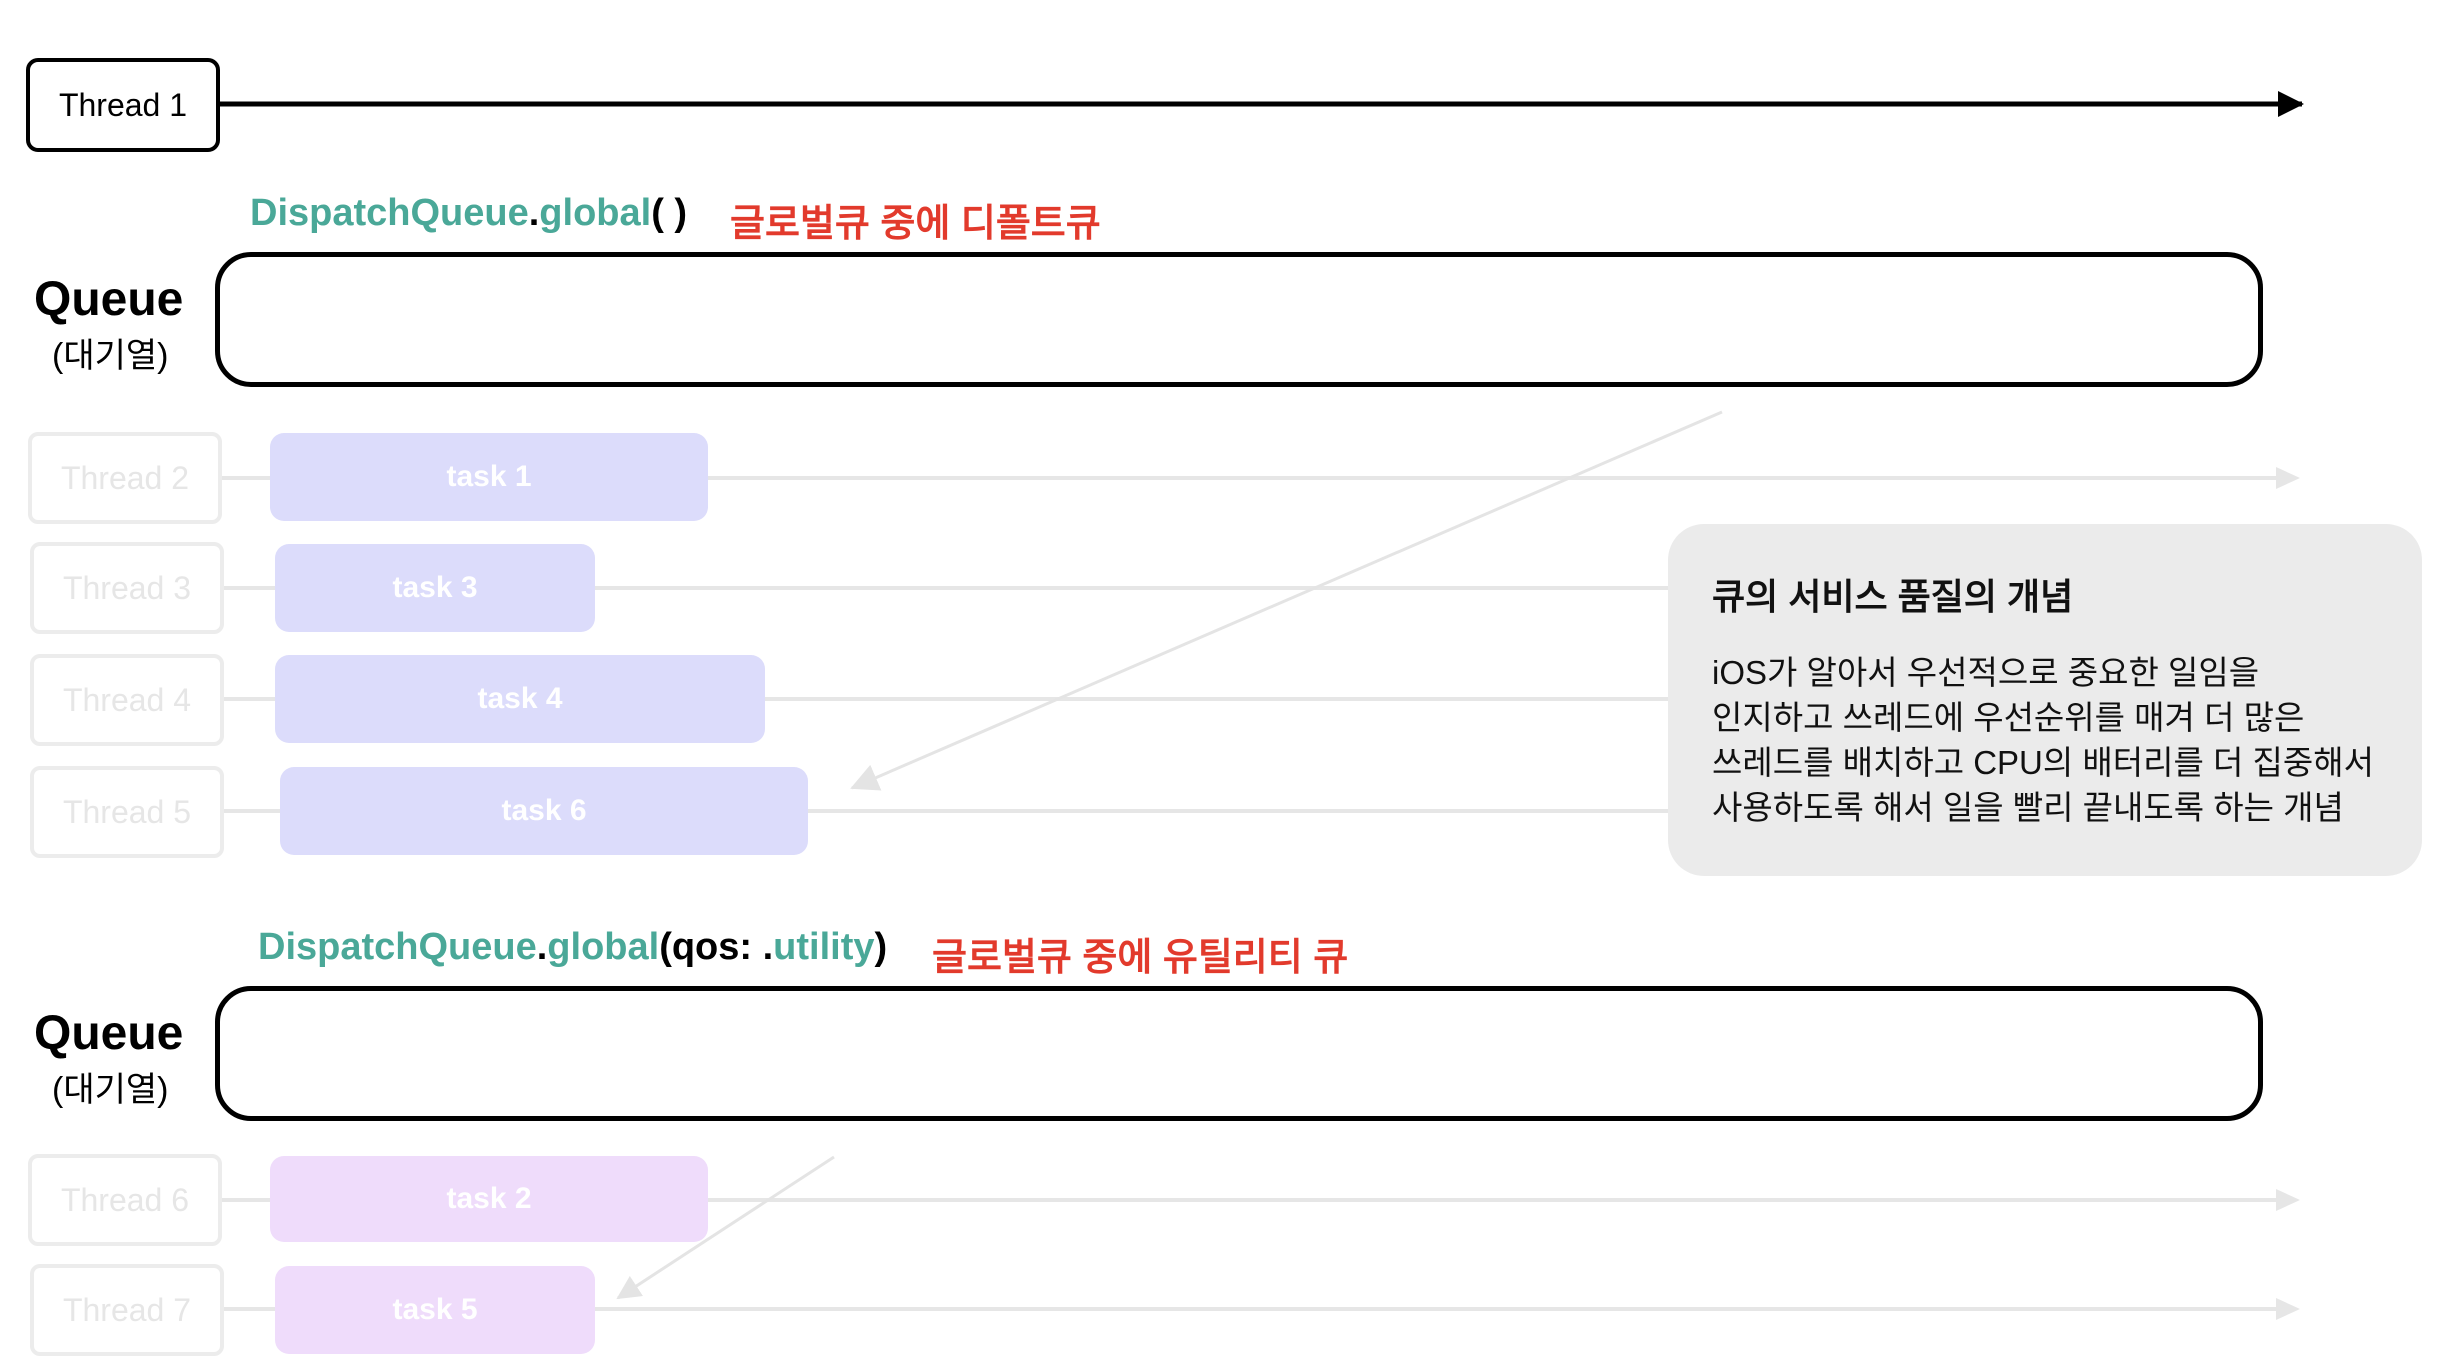 Image resolution: width=2450 pixels, height=1356 pixels. Describe the element at coordinates (2291, 104) in the screenshot. I see `main-thread-arrowhead` at that location.